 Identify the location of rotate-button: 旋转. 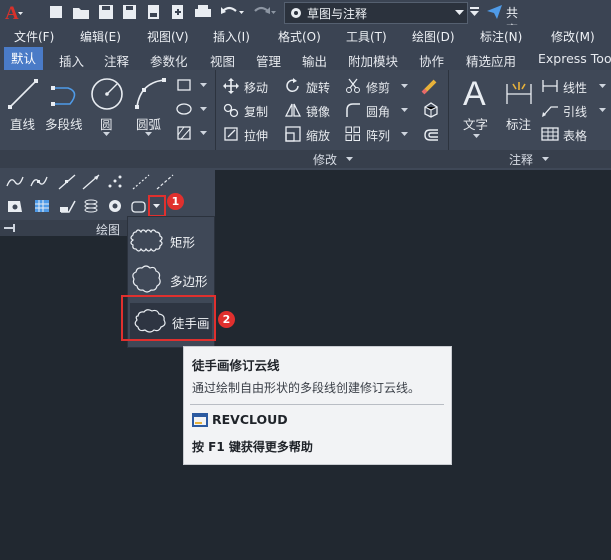
(315, 87).